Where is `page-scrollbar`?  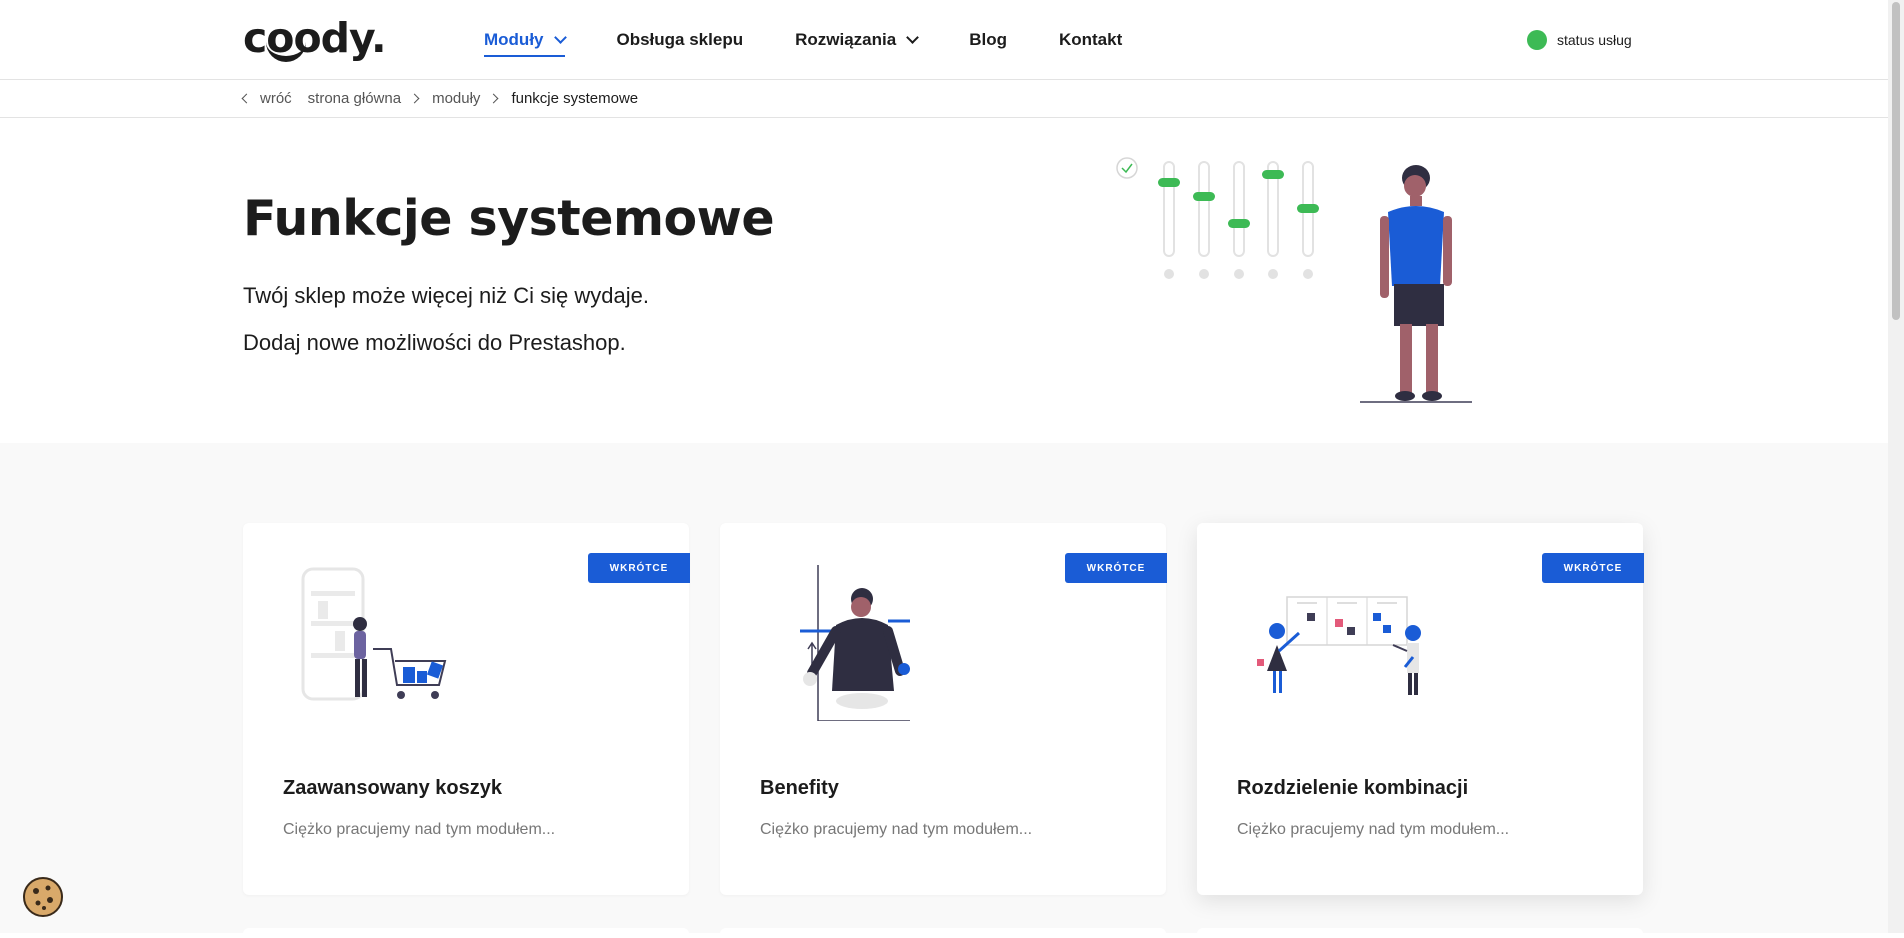
page-scrollbar is located at coordinates (1896, 466).